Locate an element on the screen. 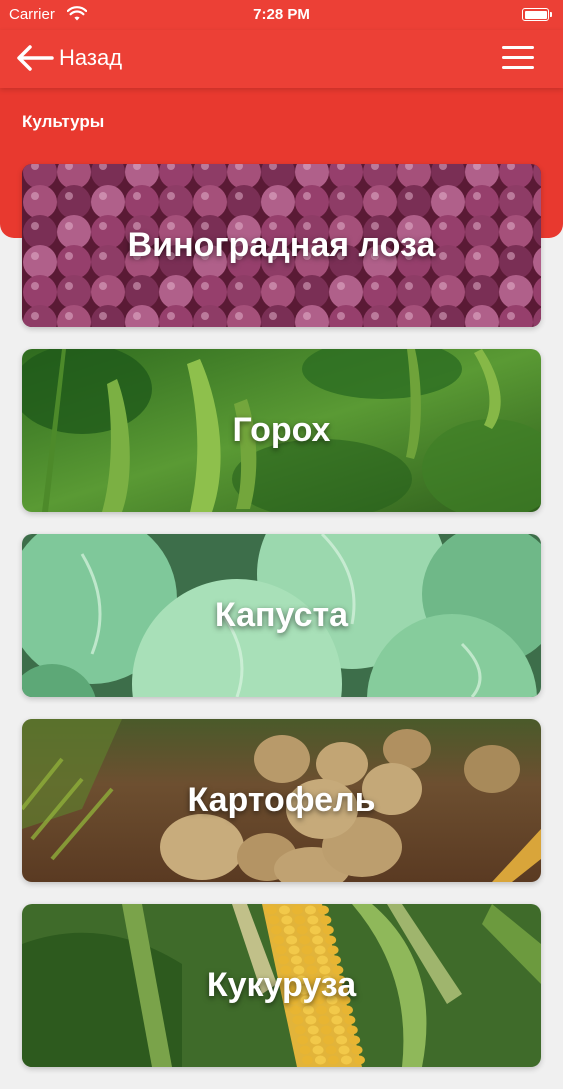 The height and width of the screenshot is (1089, 563). back-label: Назад is located at coordinates (91, 57).